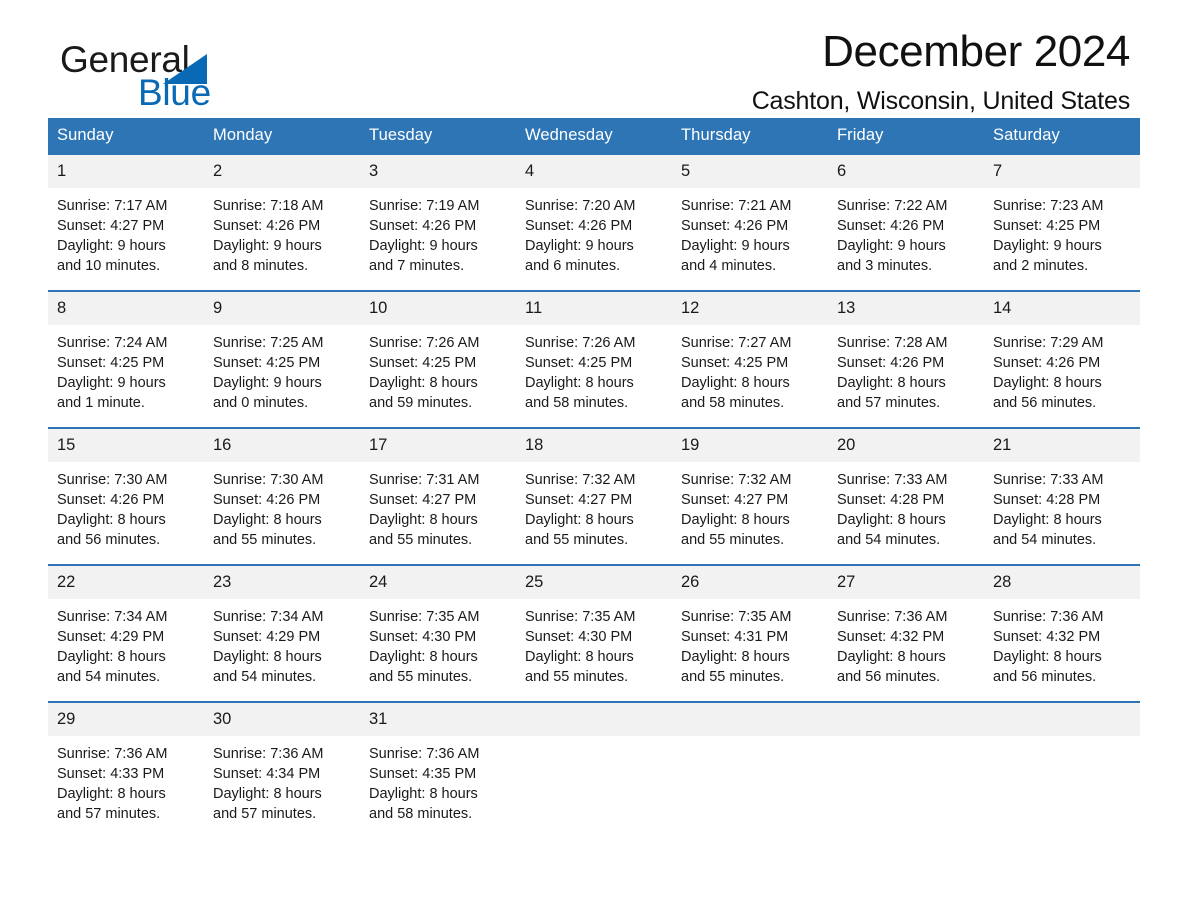  What do you see at coordinates (111, 226) in the screenshot?
I see `sunset-time: Sunset: 4:27 PM` at bounding box center [111, 226].